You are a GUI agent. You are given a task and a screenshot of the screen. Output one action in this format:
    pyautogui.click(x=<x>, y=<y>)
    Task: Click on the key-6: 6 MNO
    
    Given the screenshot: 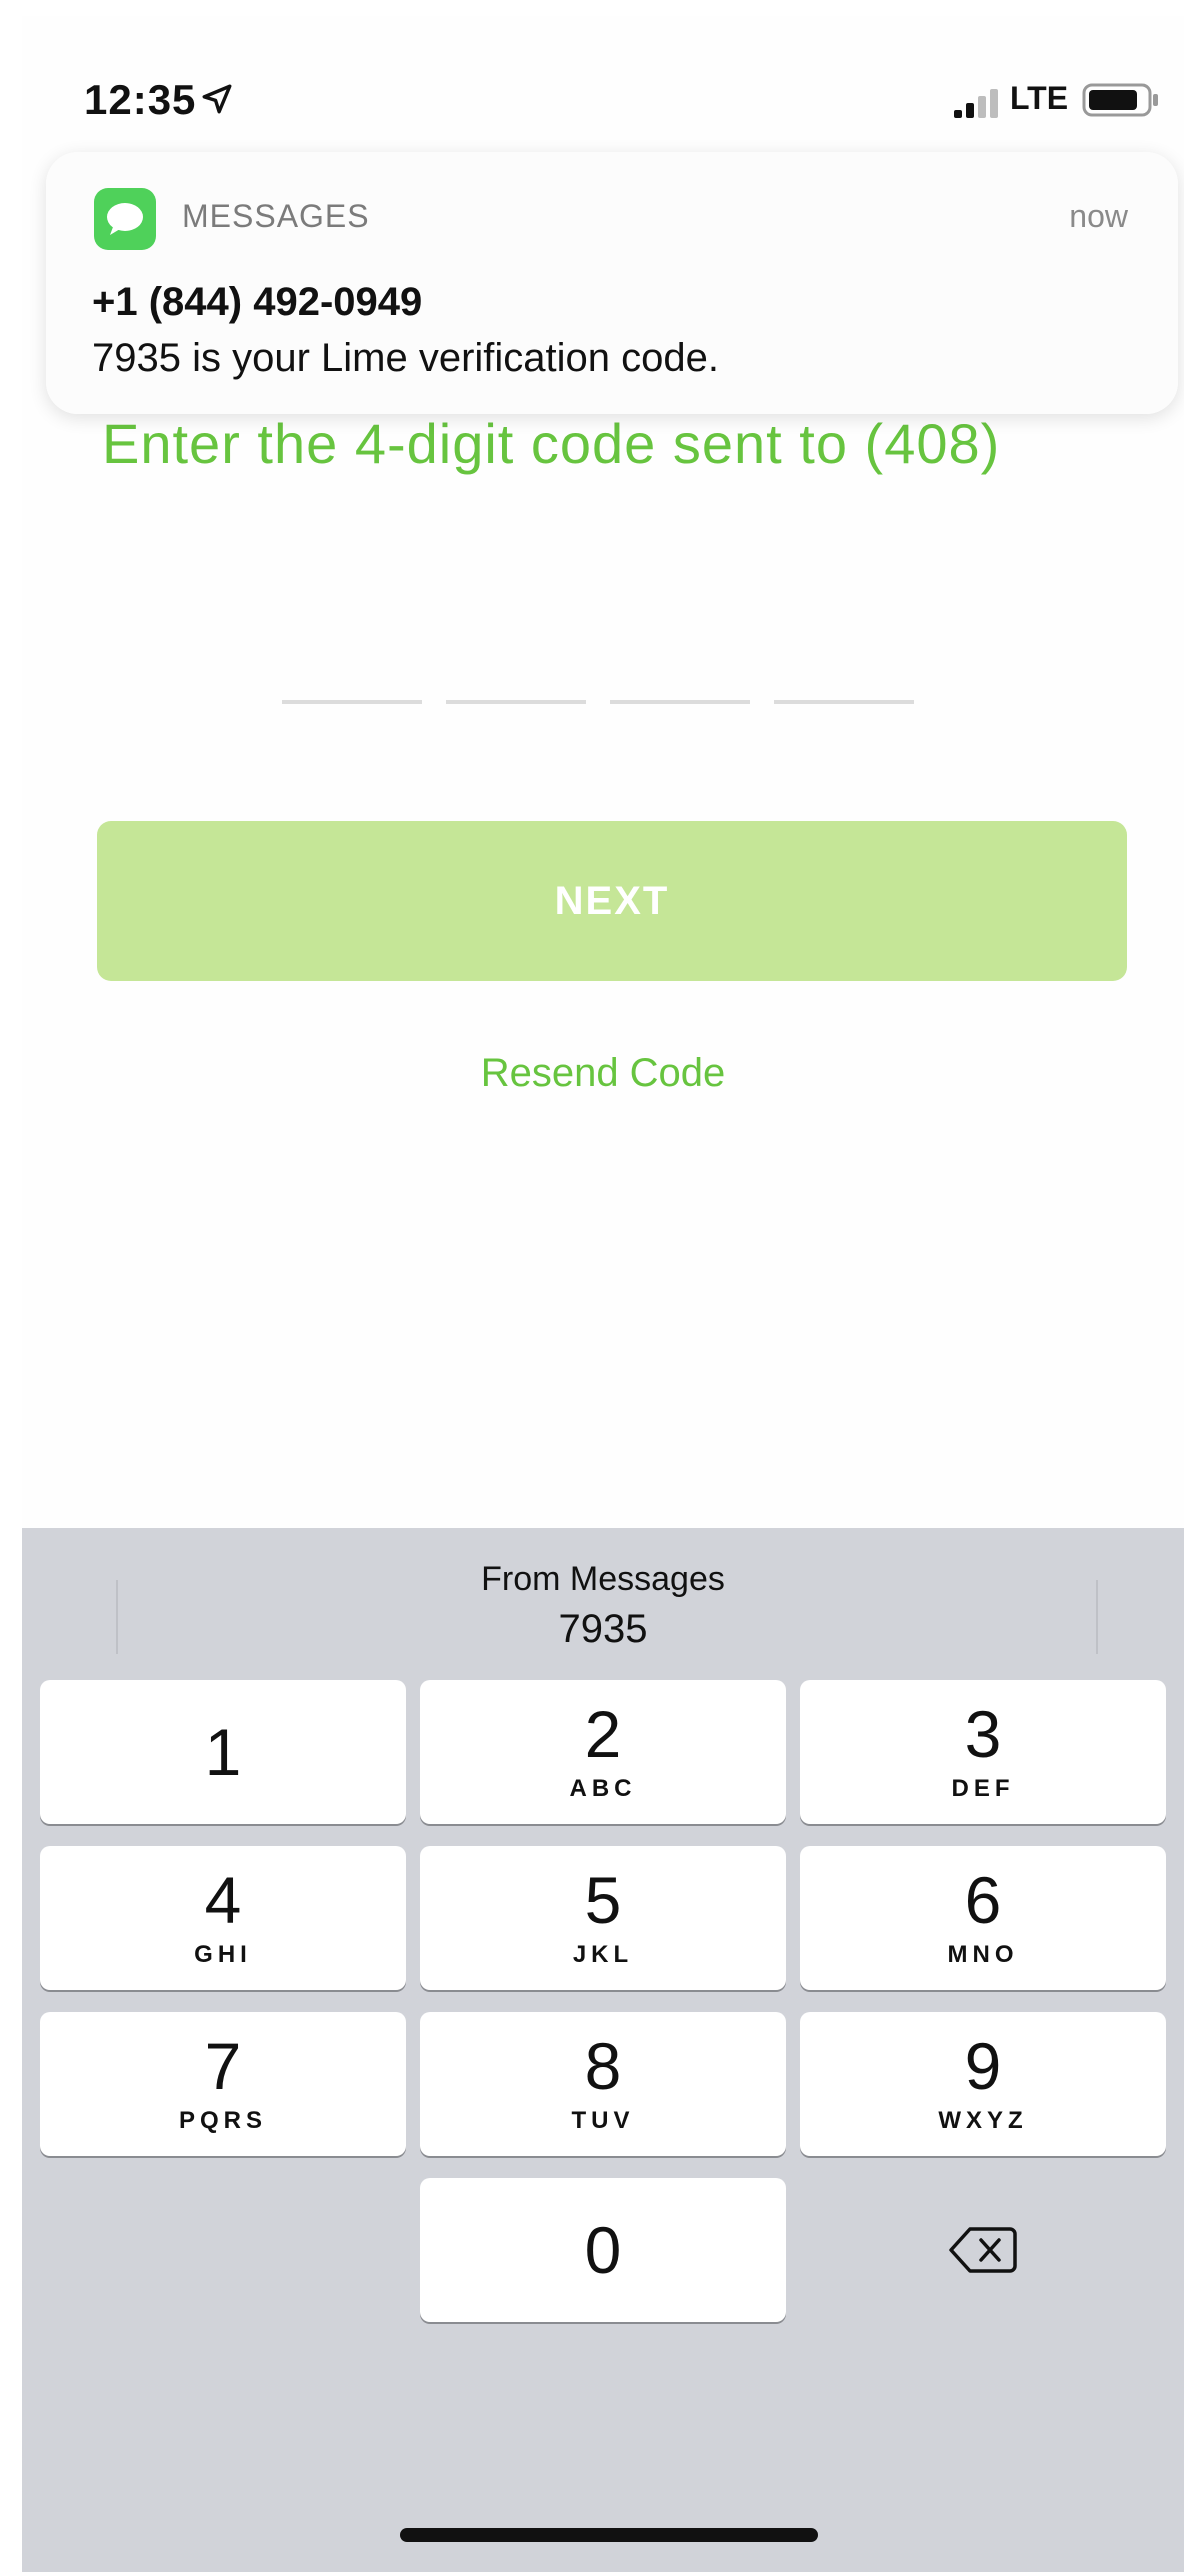 What is the action you would take?
    pyautogui.click(x=983, y=1918)
    